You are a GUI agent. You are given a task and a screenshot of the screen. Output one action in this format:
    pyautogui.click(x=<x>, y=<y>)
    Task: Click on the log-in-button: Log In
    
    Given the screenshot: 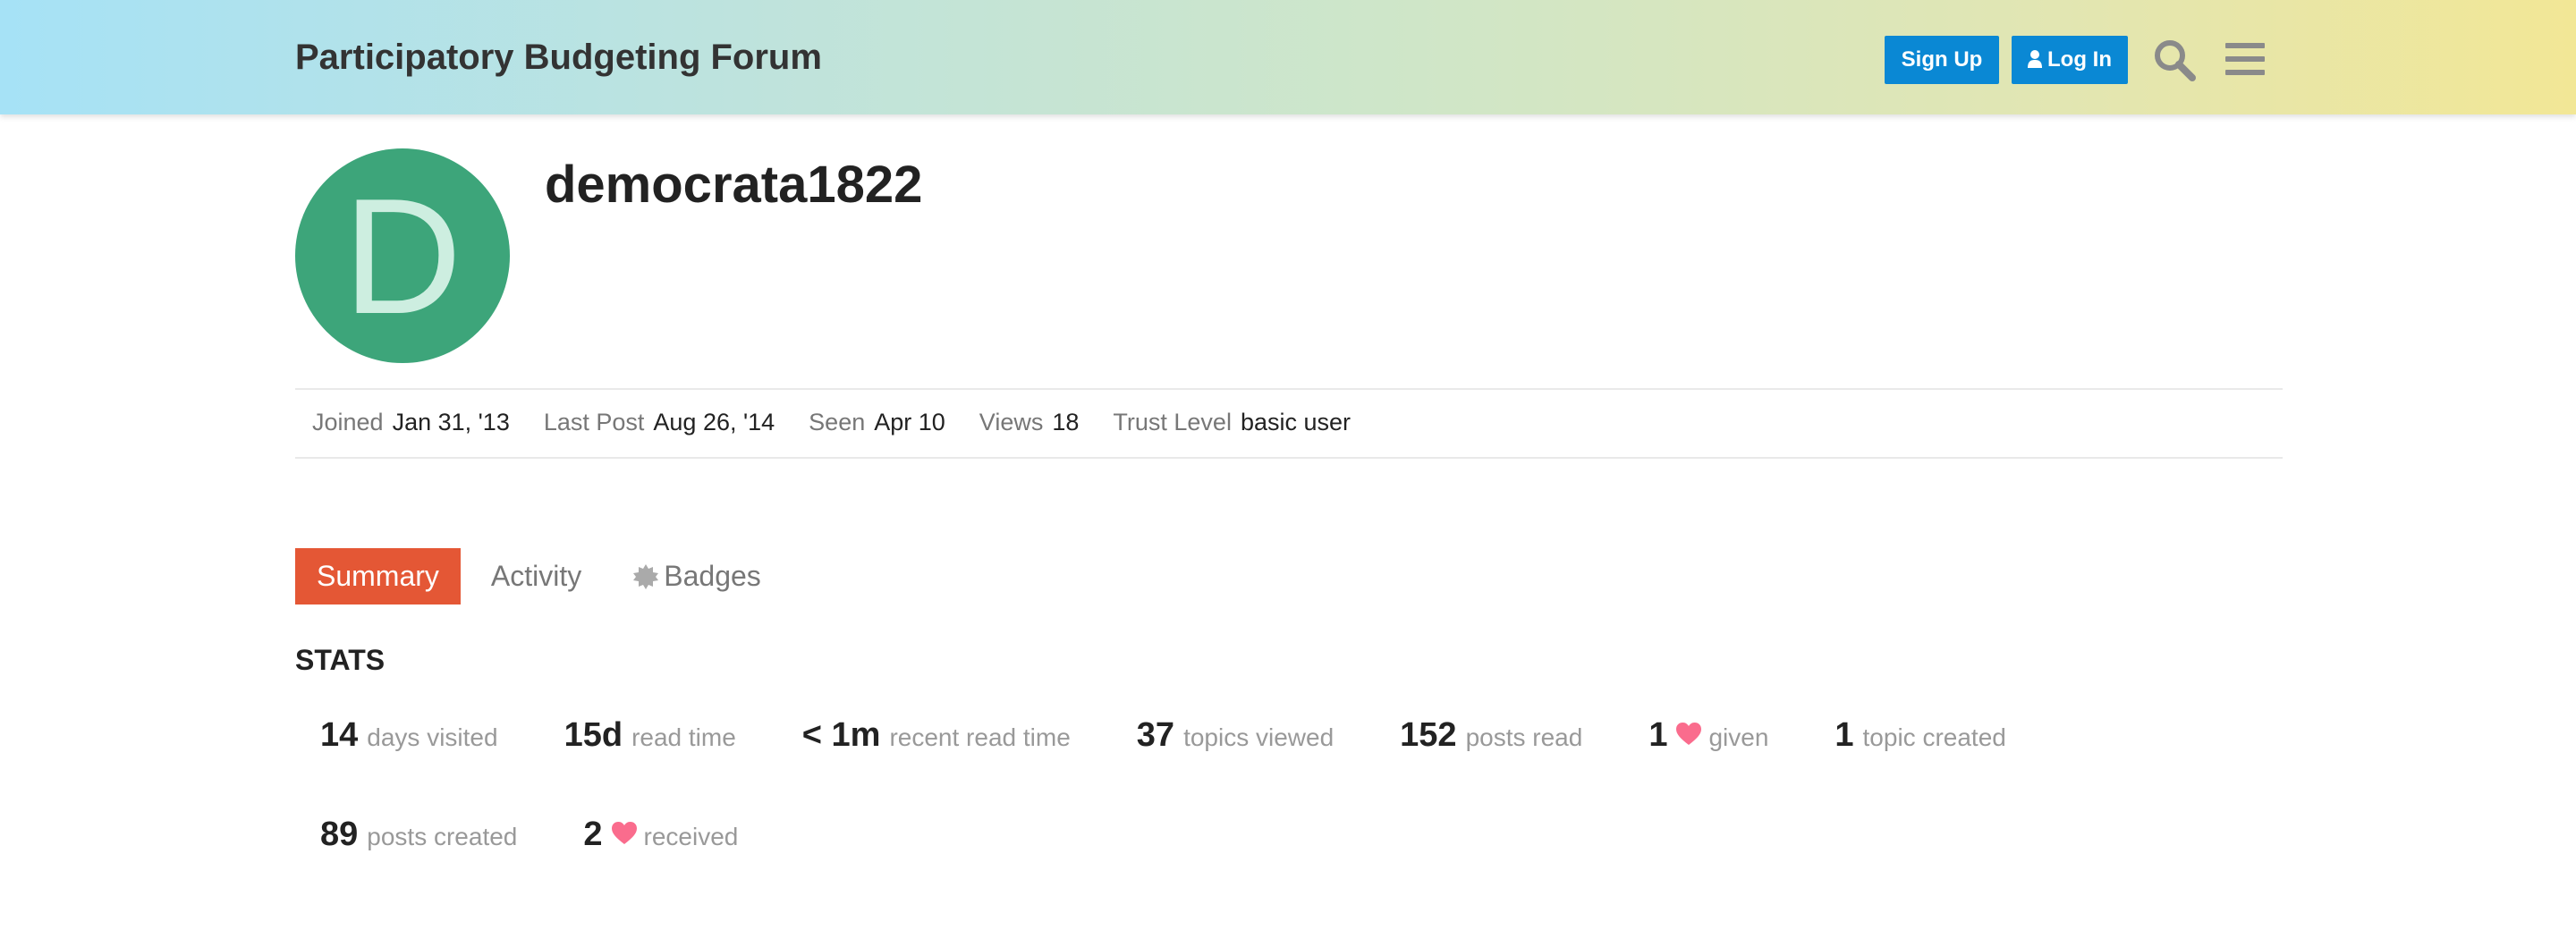 What is the action you would take?
    pyautogui.click(x=2070, y=60)
    